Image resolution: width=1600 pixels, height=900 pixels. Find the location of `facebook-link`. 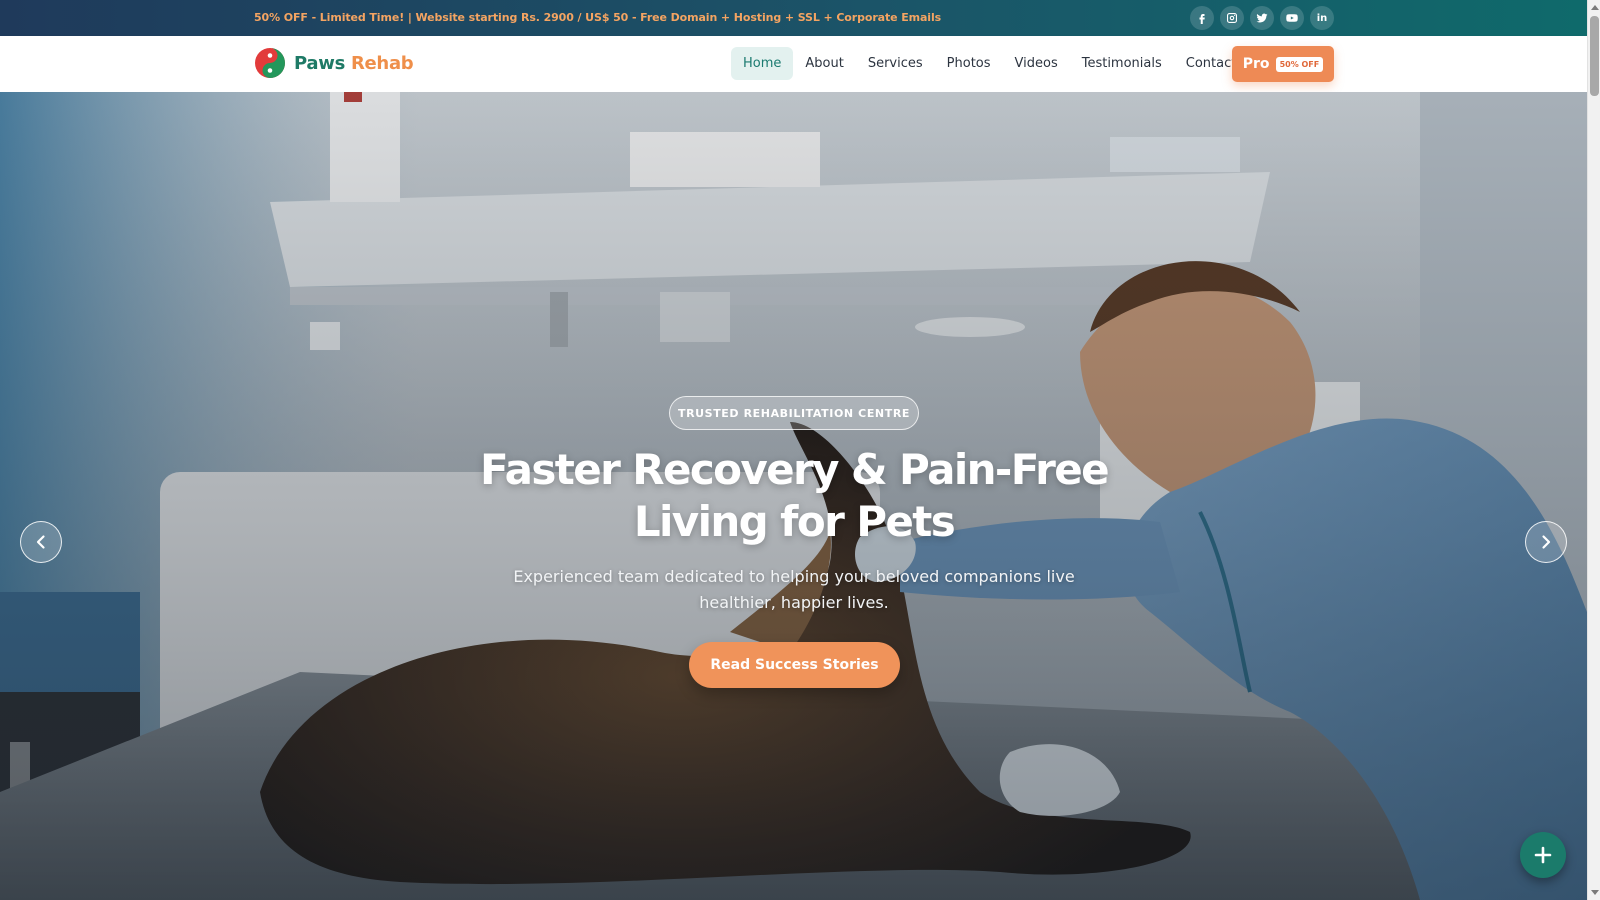

facebook-link is located at coordinates (1202, 18).